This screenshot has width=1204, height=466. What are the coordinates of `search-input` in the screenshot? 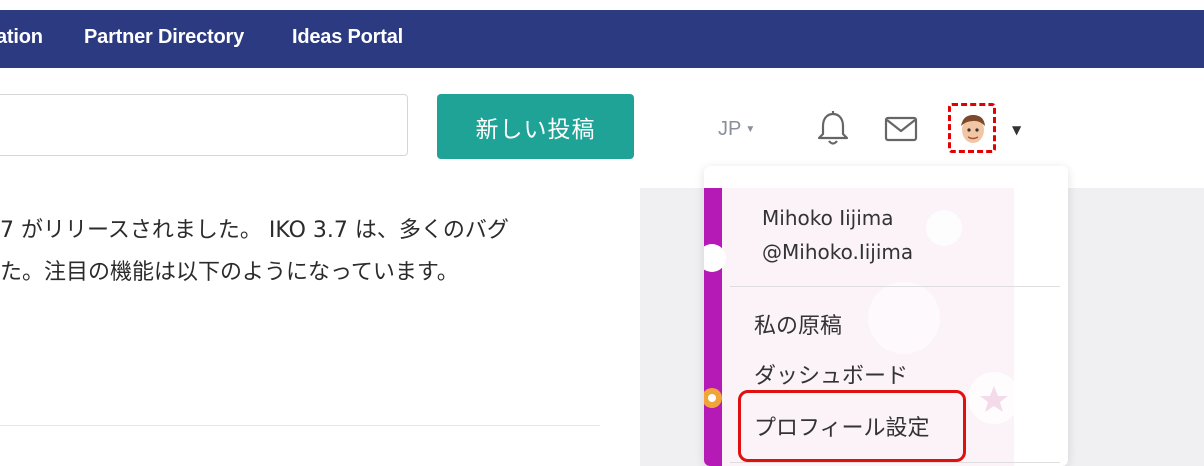 It's located at (204, 125).